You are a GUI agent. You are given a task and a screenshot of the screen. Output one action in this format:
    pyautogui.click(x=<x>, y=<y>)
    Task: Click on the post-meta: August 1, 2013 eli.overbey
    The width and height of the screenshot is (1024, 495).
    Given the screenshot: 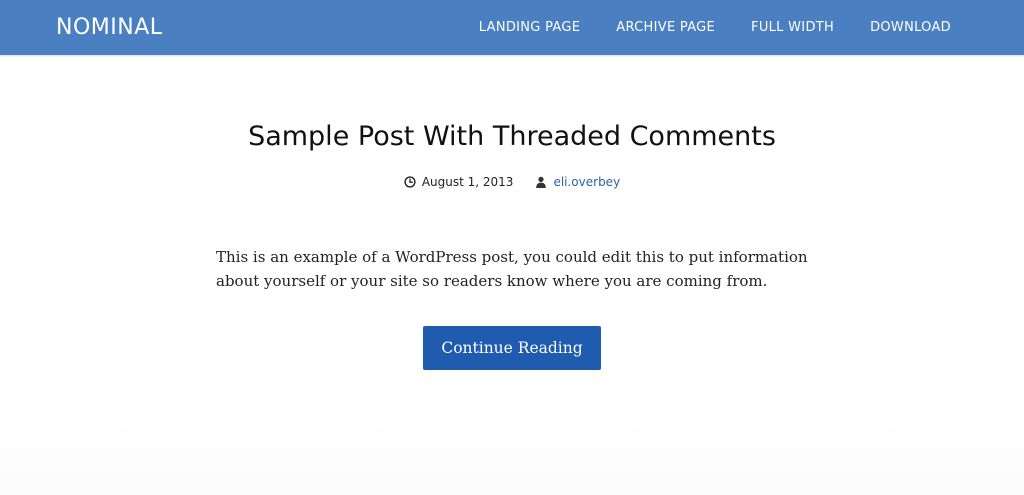 What is the action you would take?
    pyautogui.click(x=512, y=182)
    